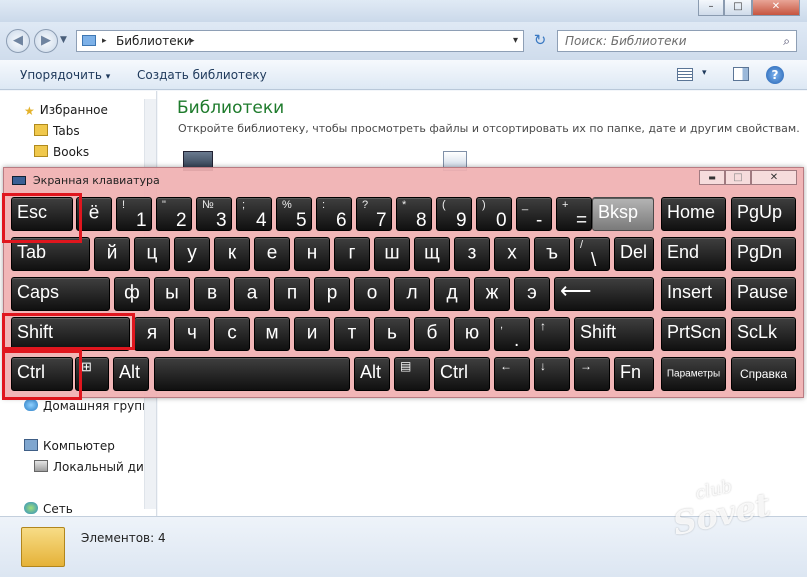  What do you see at coordinates (776, 8) in the screenshot?
I see `close-button: ✕` at bounding box center [776, 8].